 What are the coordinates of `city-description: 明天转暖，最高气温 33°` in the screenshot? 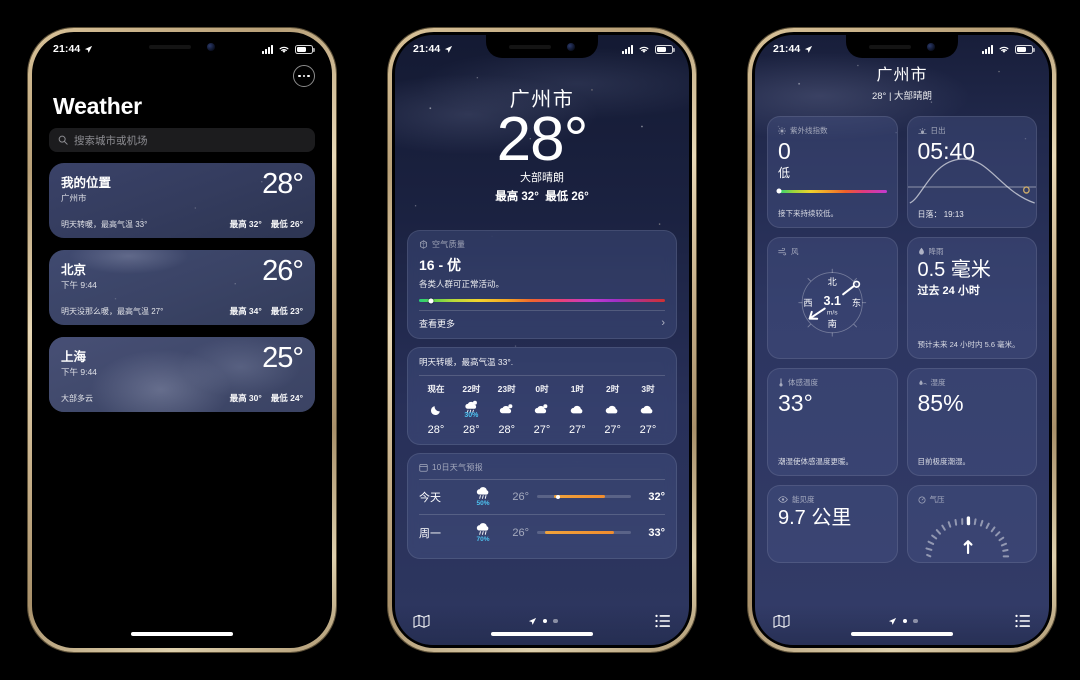 It's located at (104, 224).